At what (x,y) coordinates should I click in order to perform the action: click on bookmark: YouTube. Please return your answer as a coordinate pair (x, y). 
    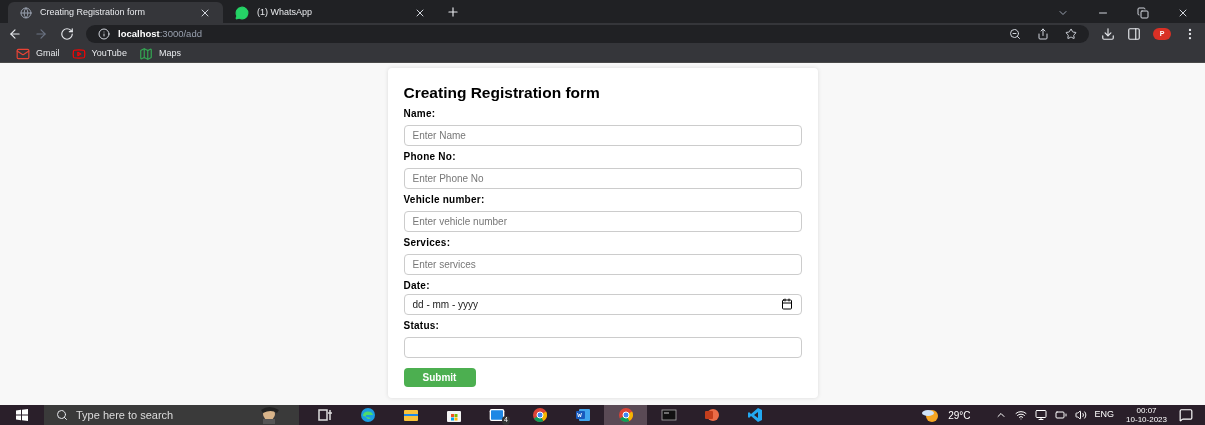
    Looking at the image, I should click on (99, 53).